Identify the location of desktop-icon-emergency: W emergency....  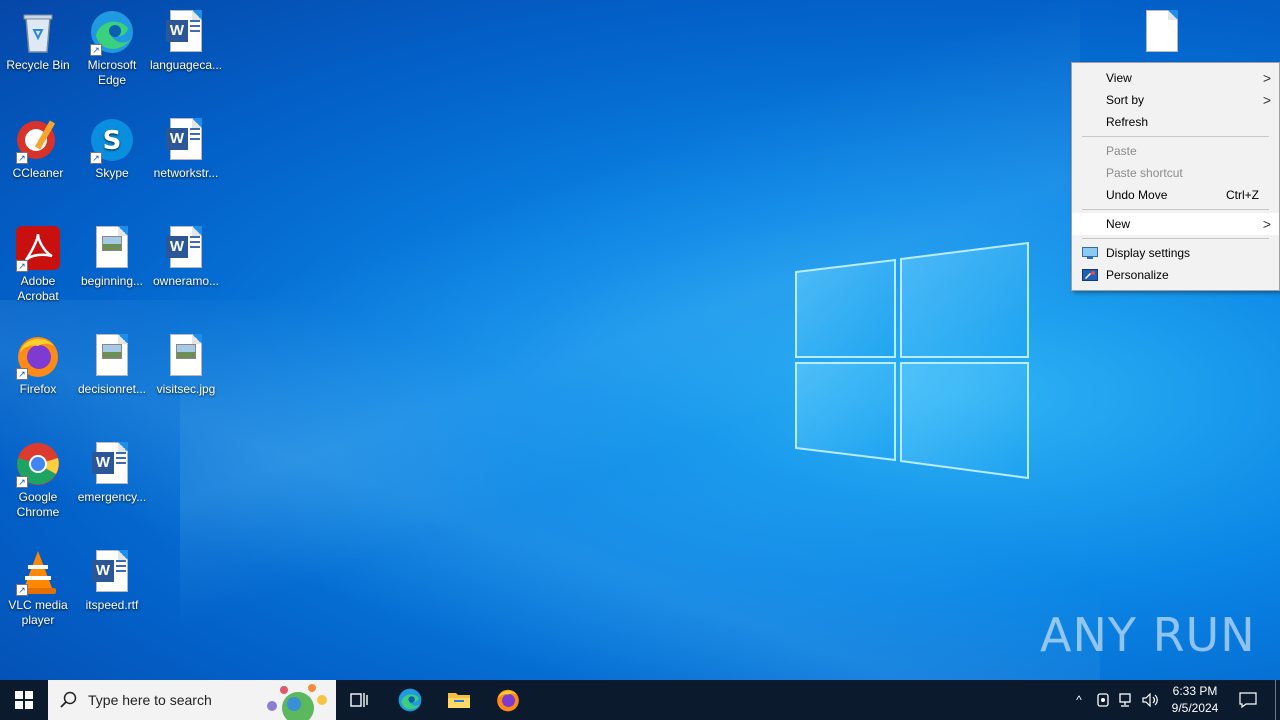
(112, 472).